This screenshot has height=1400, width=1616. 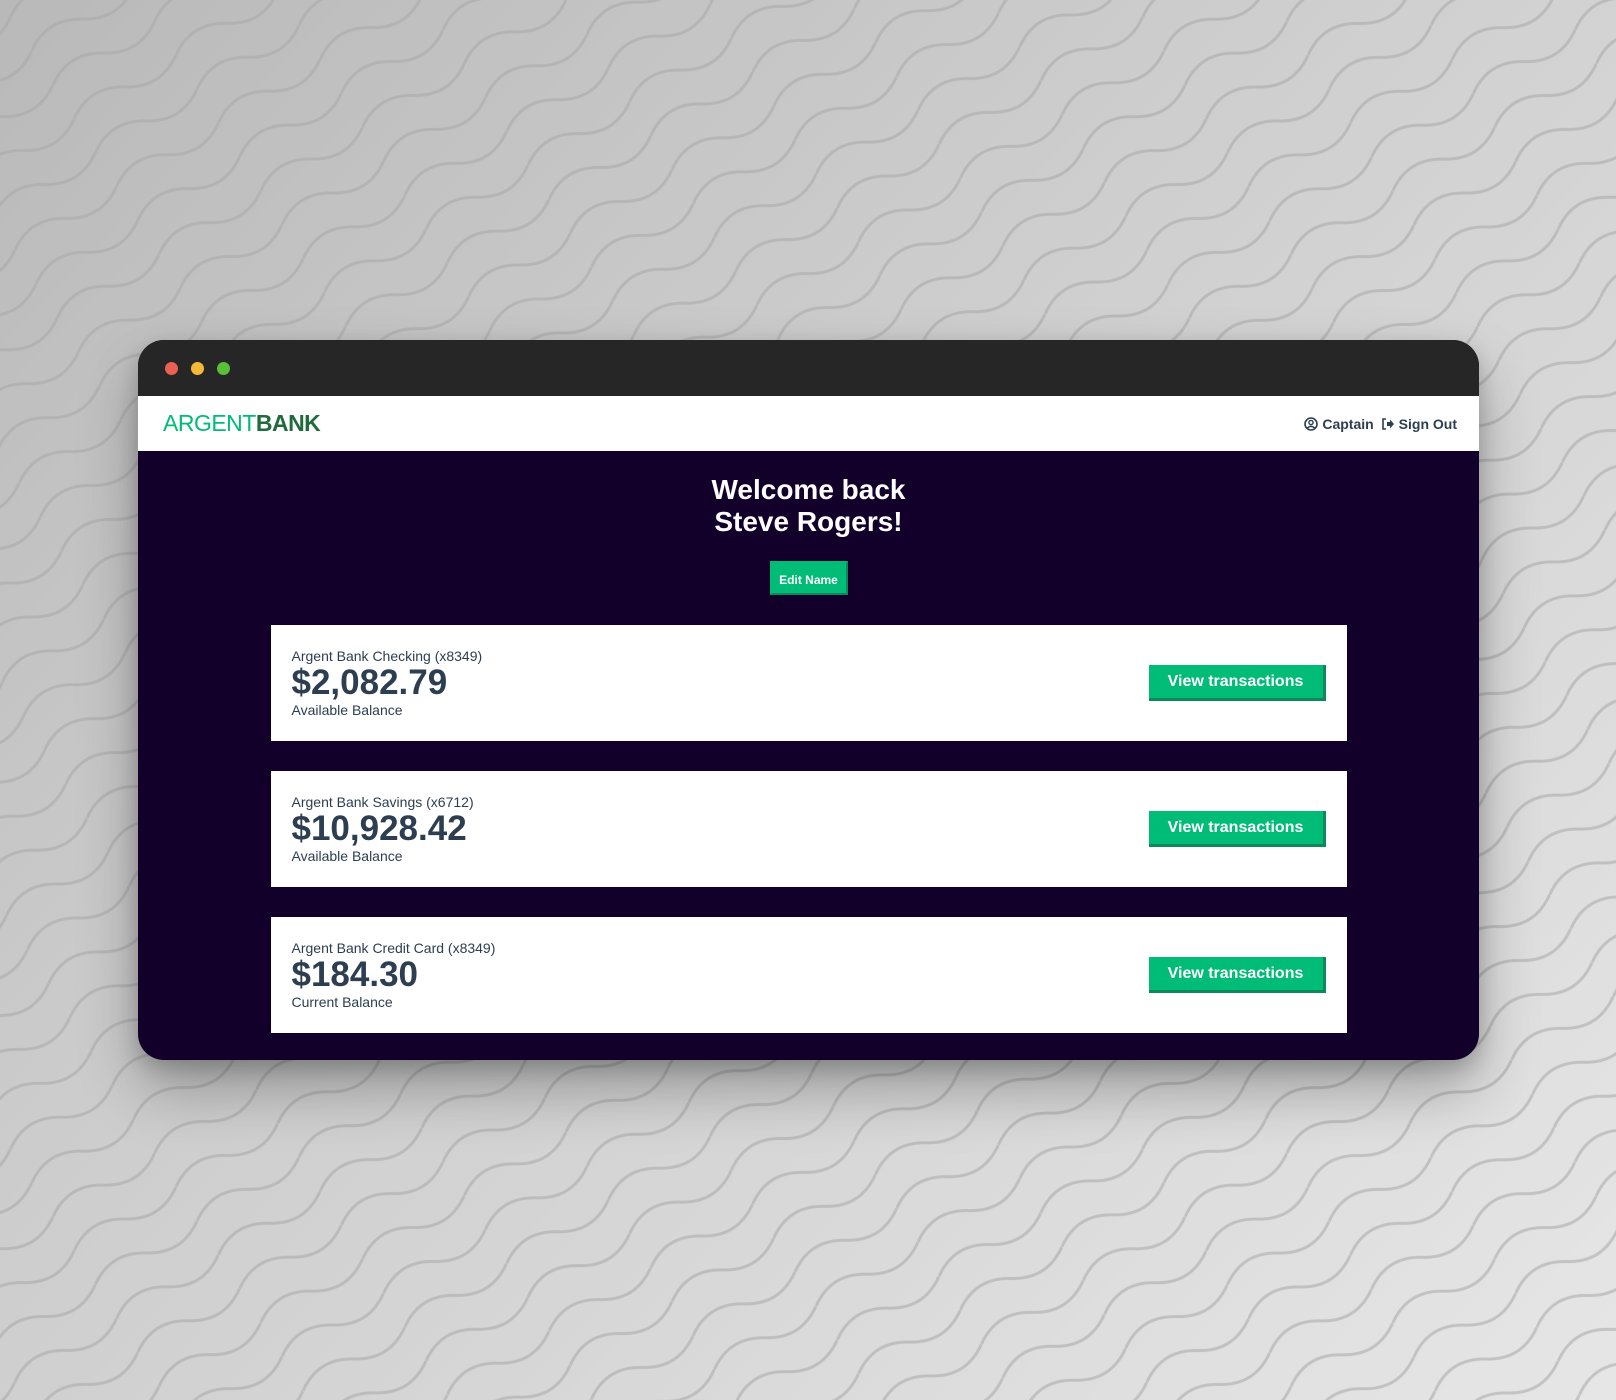 I want to click on sign-out-link: Sign Out, so click(x=1419, y=424).